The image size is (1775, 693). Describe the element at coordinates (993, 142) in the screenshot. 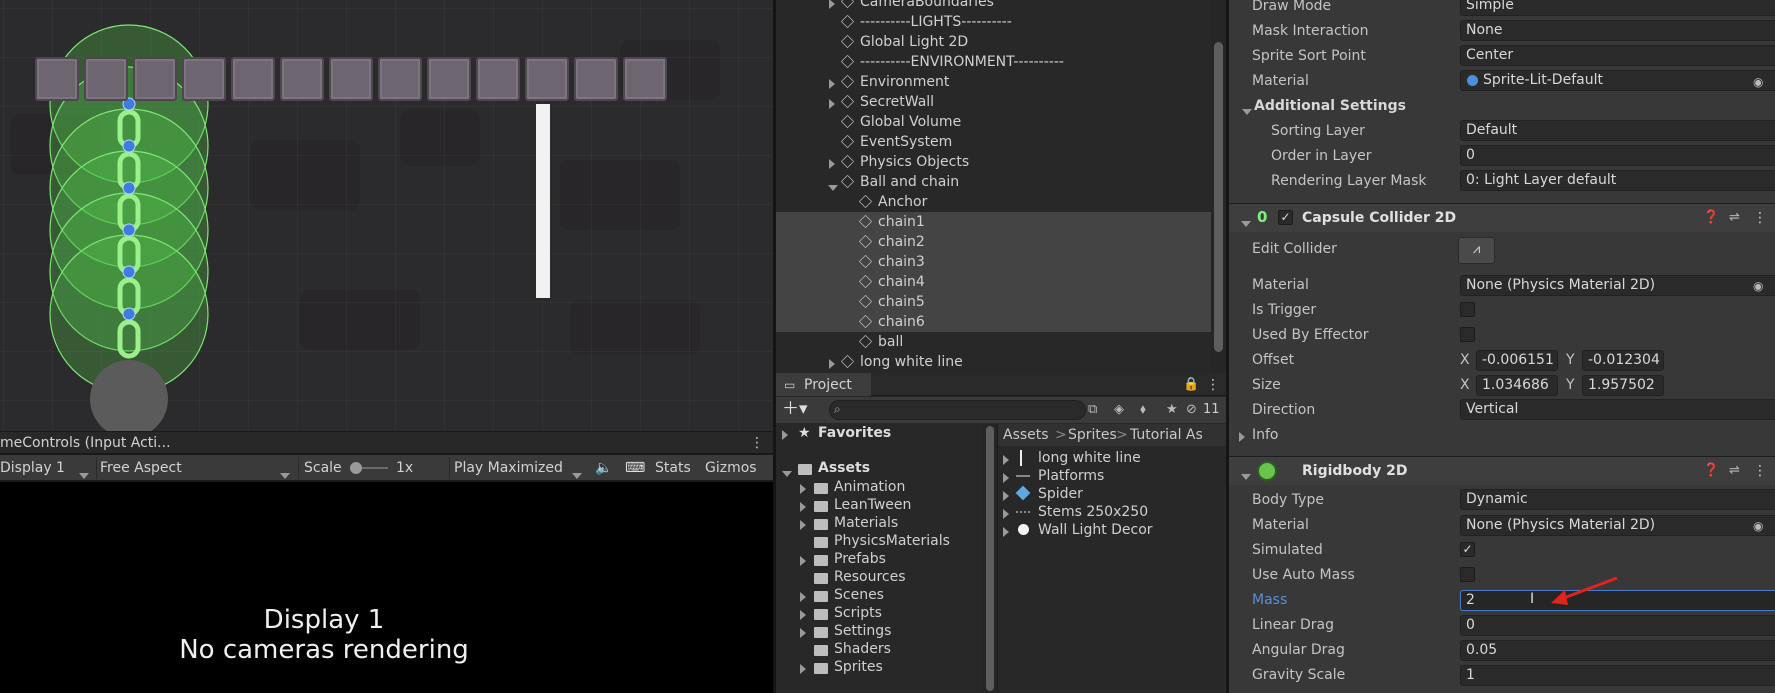

I see `hierarchy-item: EventSystem` at that location.